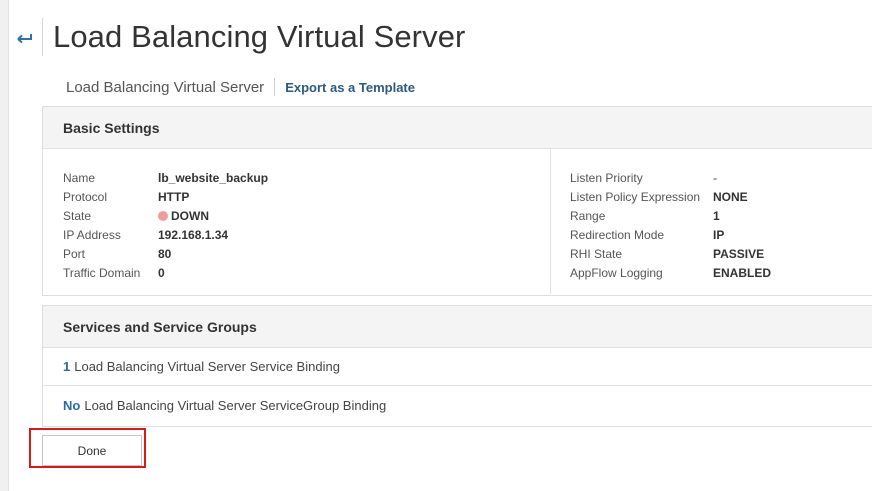 The width and height of the screenshot is (872, 491). What do you see at coordinates (92, 450) in the screenshot?
I see `done-button: Done` at bounding box center [92, 450].